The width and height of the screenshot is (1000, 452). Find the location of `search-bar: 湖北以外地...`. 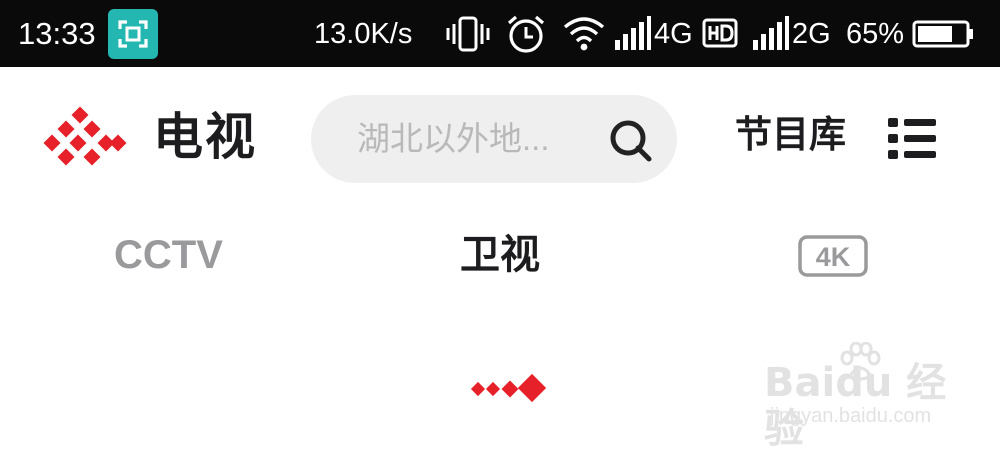

search-bar: 湖北以外地... is located at coordinates (494, 139).